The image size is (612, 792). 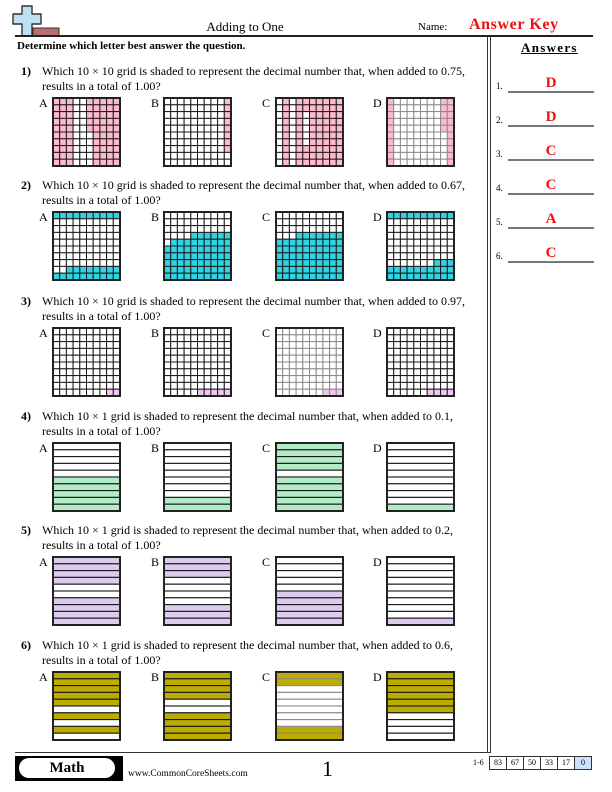 What do you see at coordinates (266, 677) in the screenshot?
I see `option-label: C` at bounding box center [266, 677].